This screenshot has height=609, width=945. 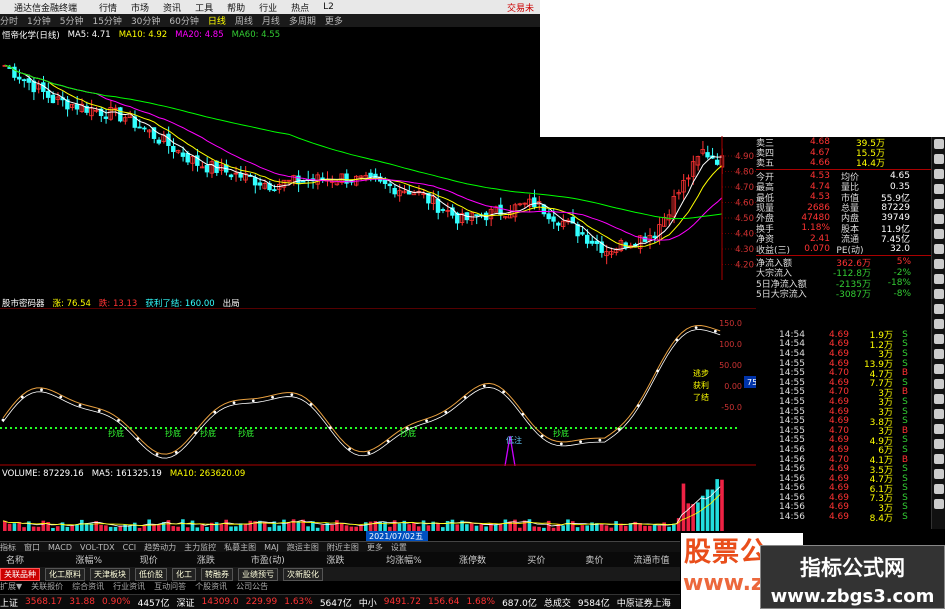 I want to click on column-header-cell: 流通市值, so click(x=651, y=559).